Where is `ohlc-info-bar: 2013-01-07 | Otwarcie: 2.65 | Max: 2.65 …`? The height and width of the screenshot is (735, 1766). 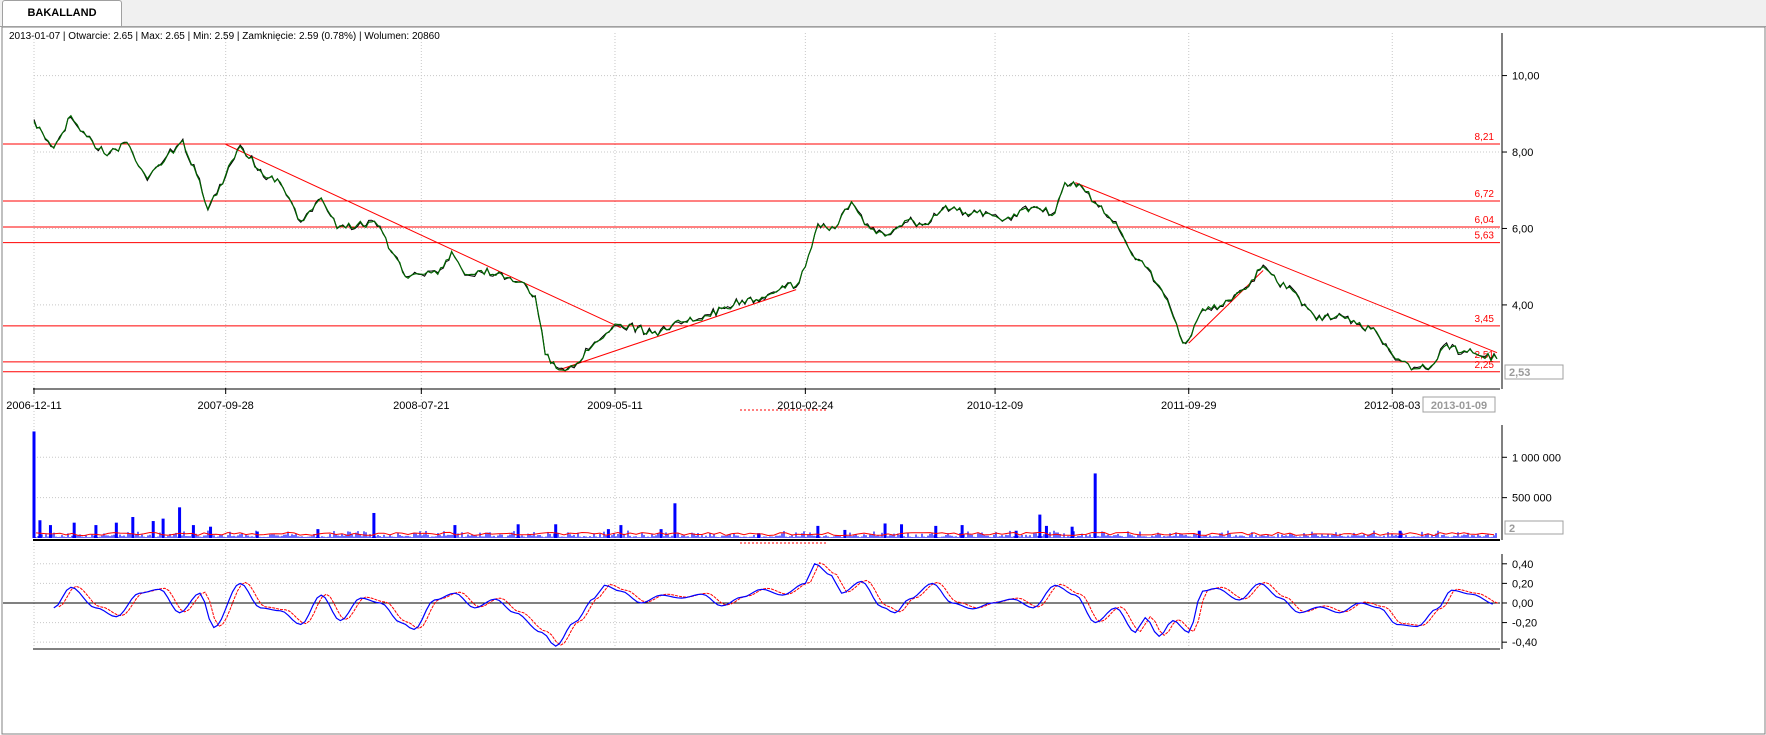 ohlc-info-bar: 2013-01-07 | Otwarcie: 2.65 | Max: 2.65 … is located at coordinates (224, 36).